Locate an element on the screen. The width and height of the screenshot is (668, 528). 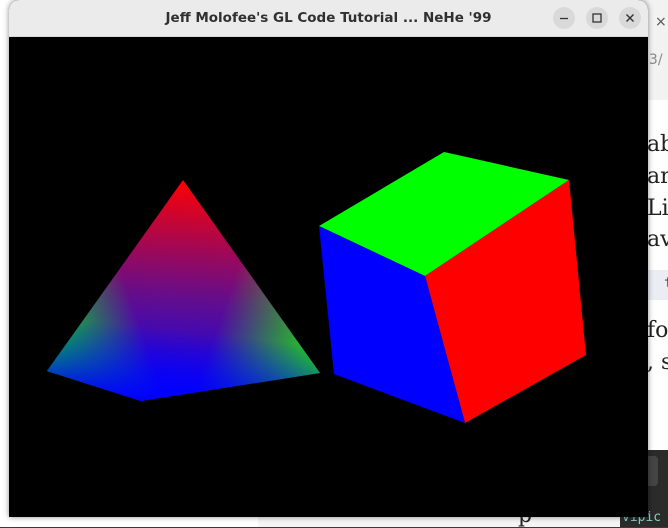
maximize-button is located at coordinates (597, 18).